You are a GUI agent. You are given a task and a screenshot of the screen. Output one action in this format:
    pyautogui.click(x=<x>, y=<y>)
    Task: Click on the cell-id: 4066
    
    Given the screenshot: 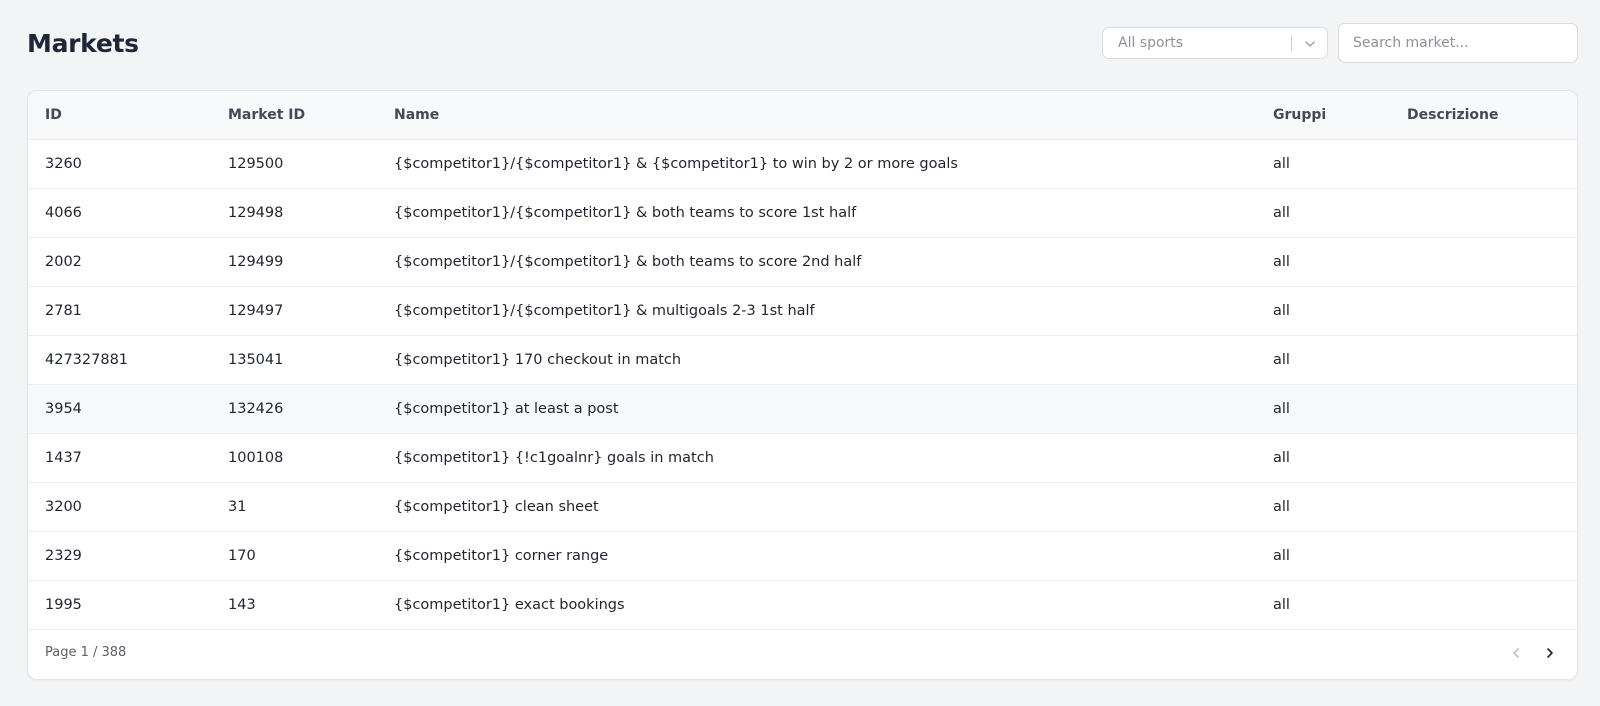 What is the action you would take?
    pyautogui.click(x=63, y=213)
    